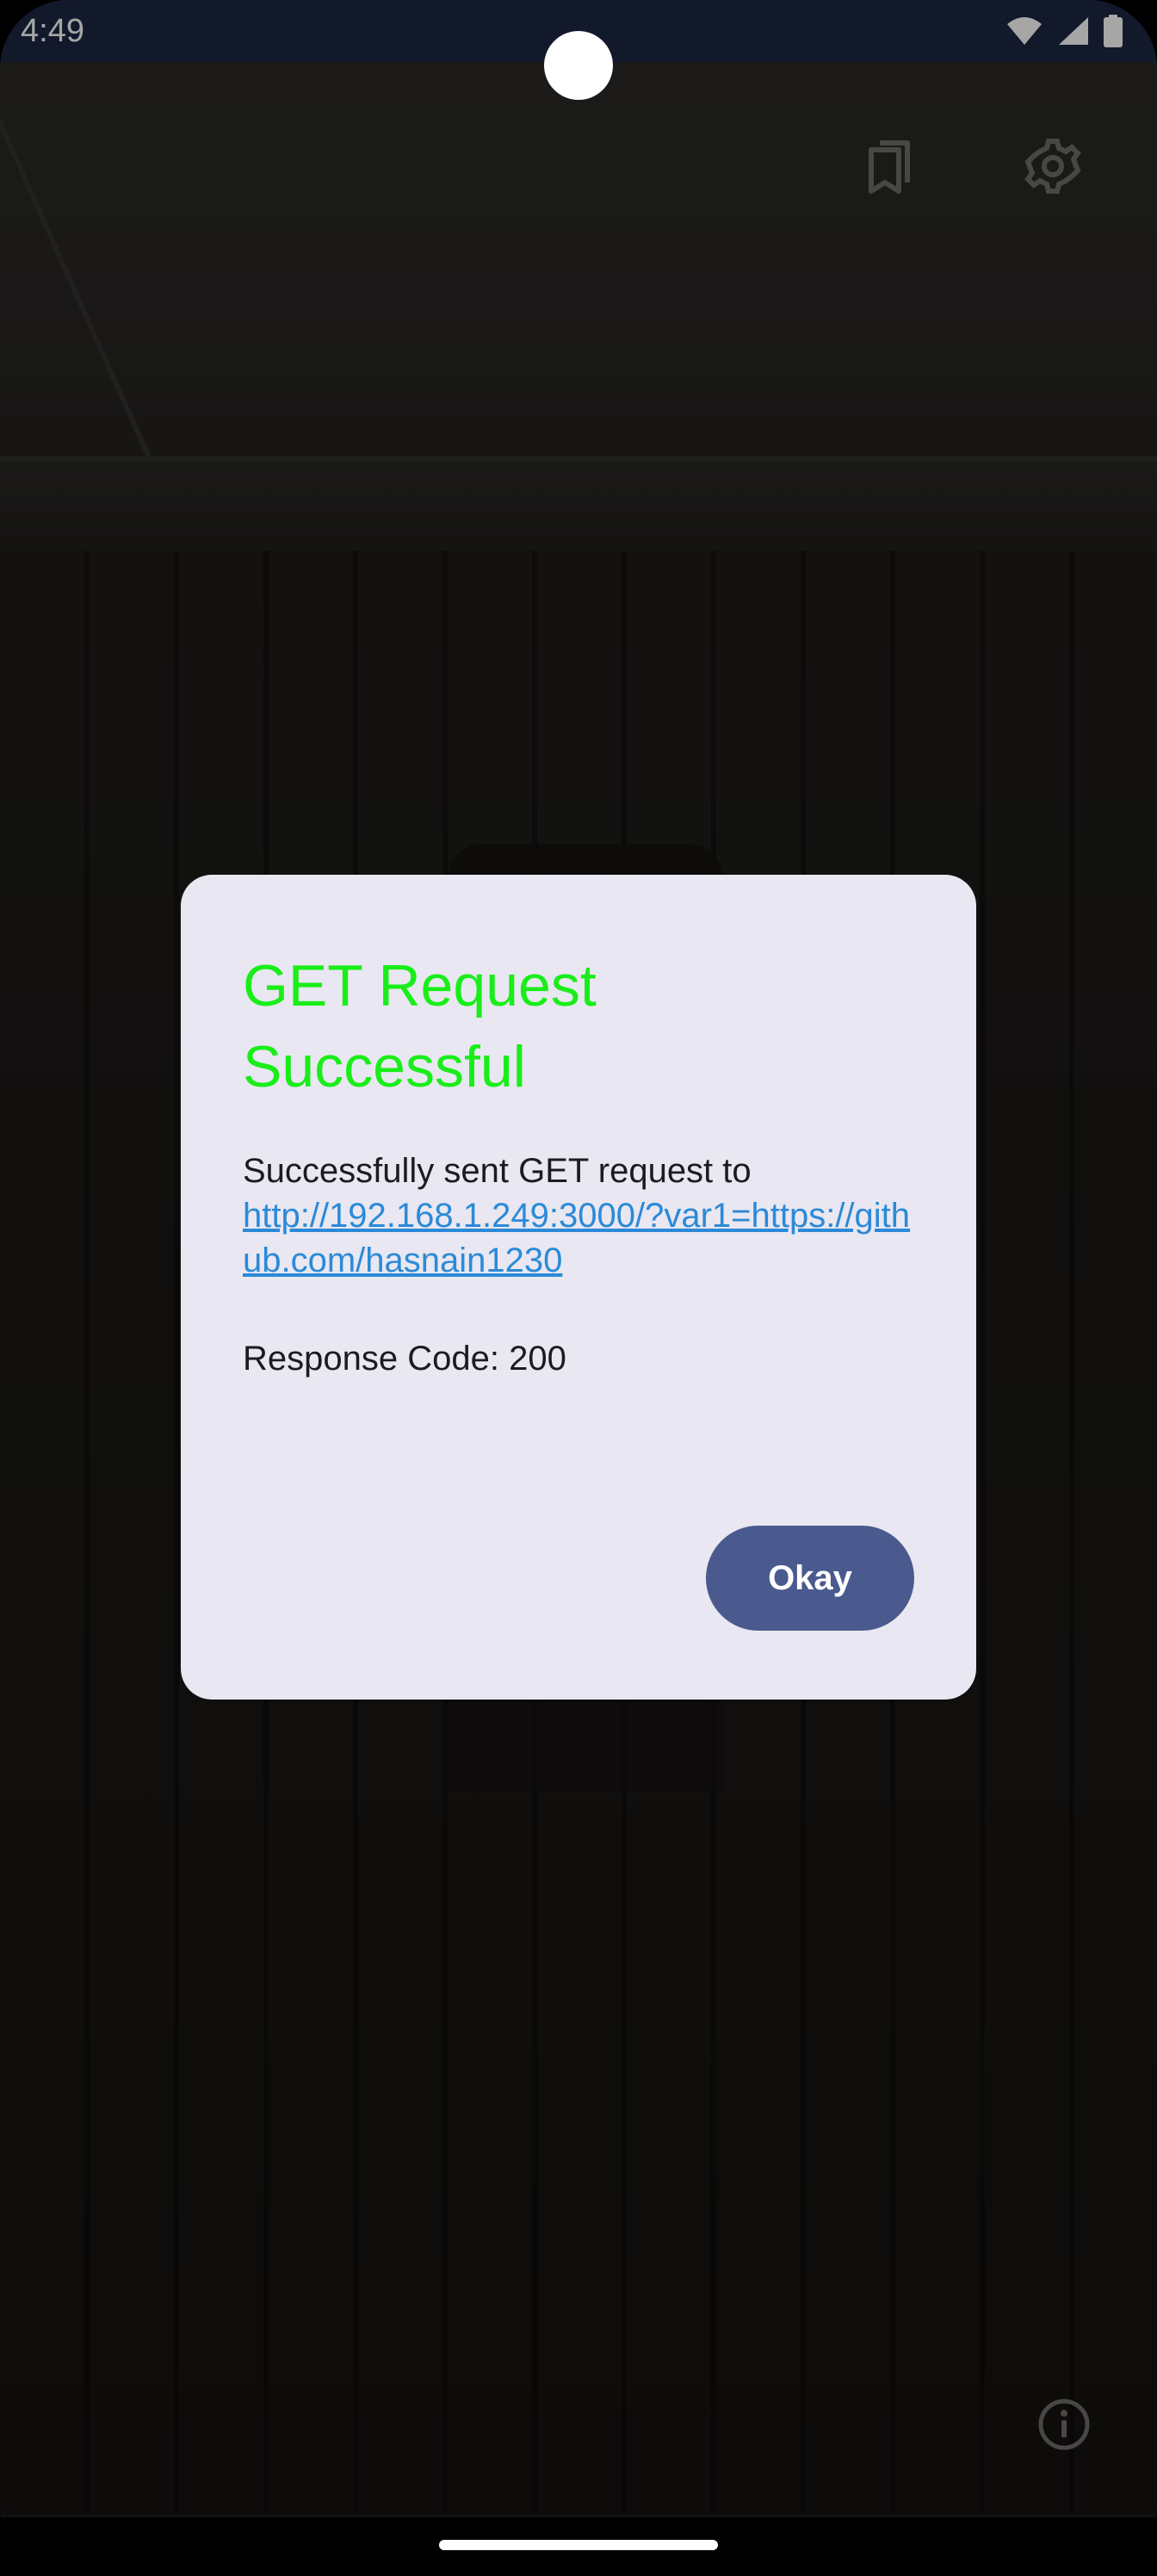 This screenshot has height=2576, width=1157. What do you see at coordinates (404, 1359) in the screenshot?
I see `response-code-text: Response Code: 200` at bounding box center [404, 1359].